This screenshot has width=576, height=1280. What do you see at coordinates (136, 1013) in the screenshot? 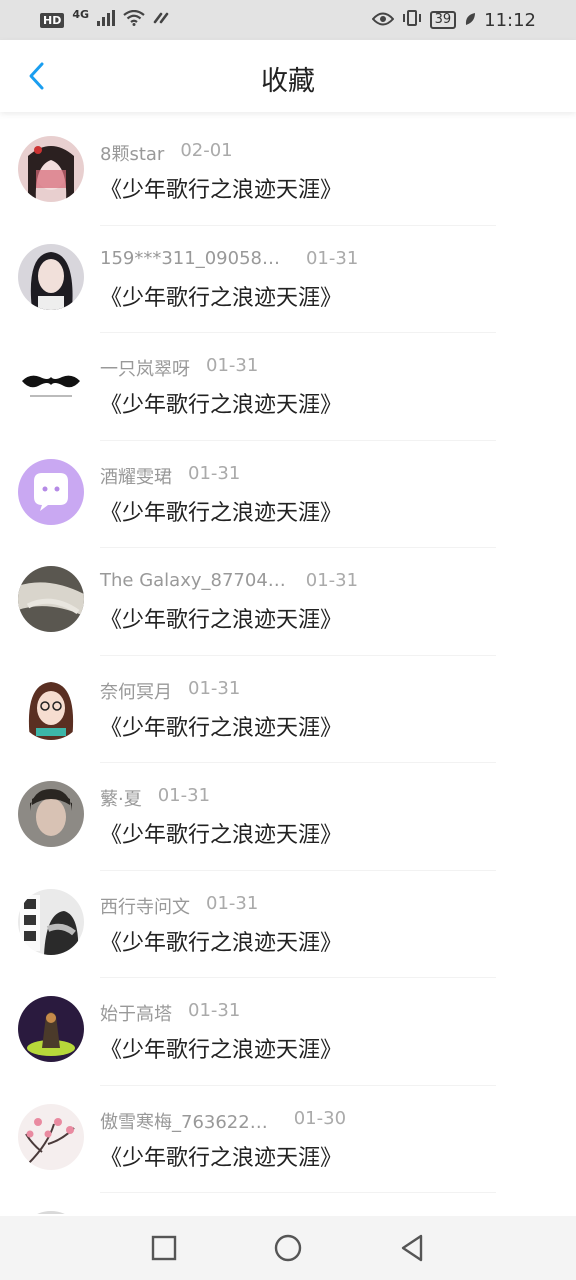
I see `username: 始于高塔` at bounding box center [136, 1013].